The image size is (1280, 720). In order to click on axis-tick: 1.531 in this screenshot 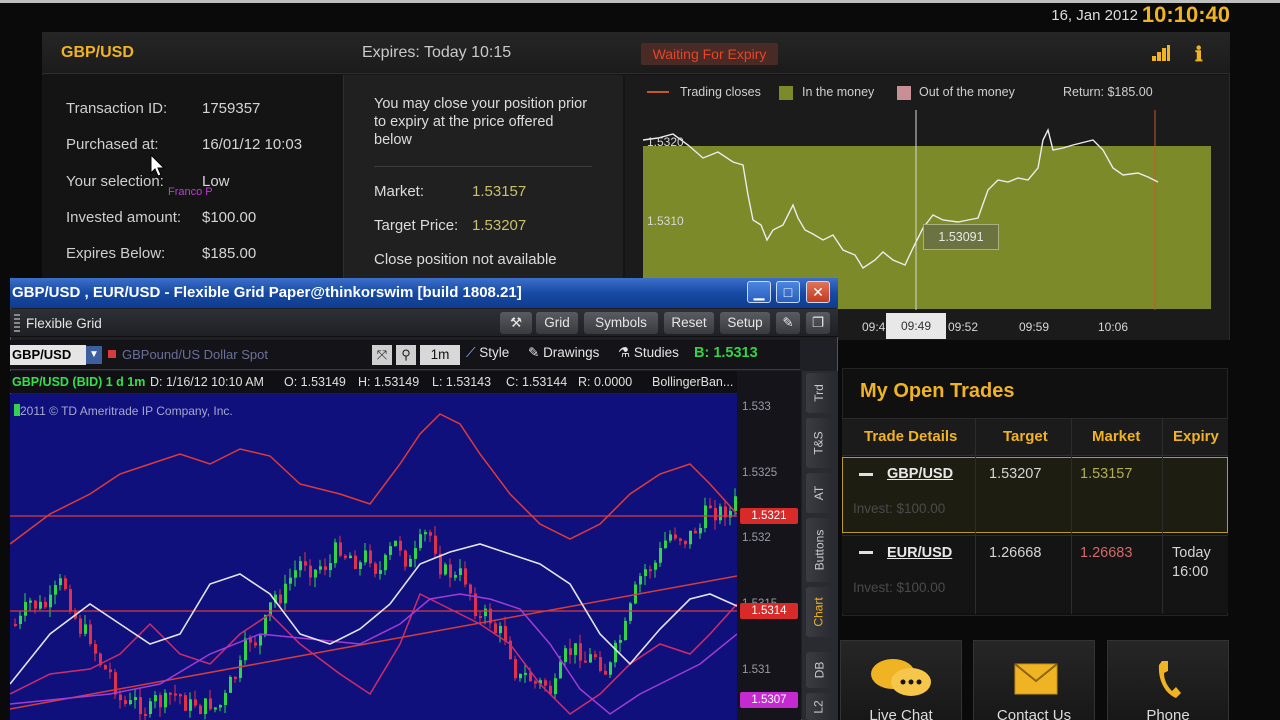, I will do `click(756, 670)`.